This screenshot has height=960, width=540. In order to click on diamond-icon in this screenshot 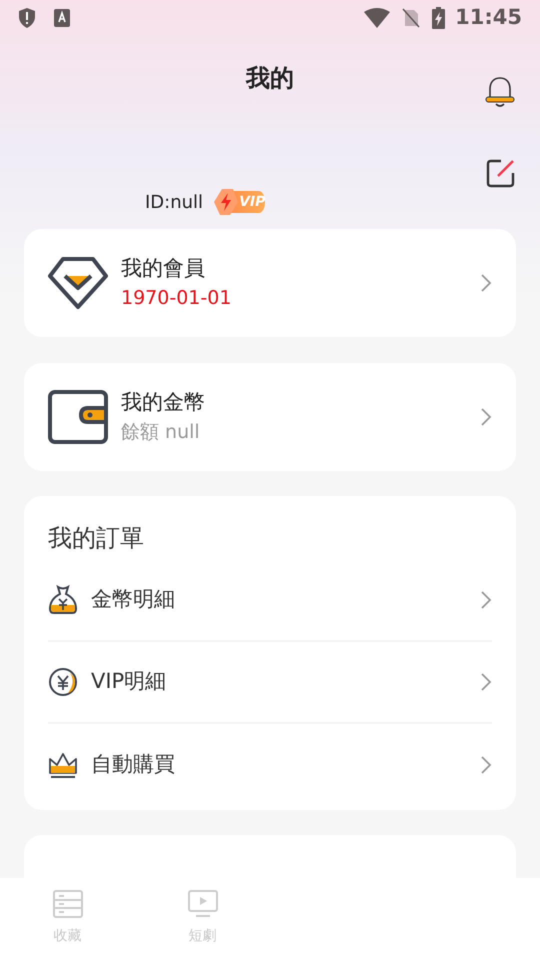, I will do `click(78, 283)`.